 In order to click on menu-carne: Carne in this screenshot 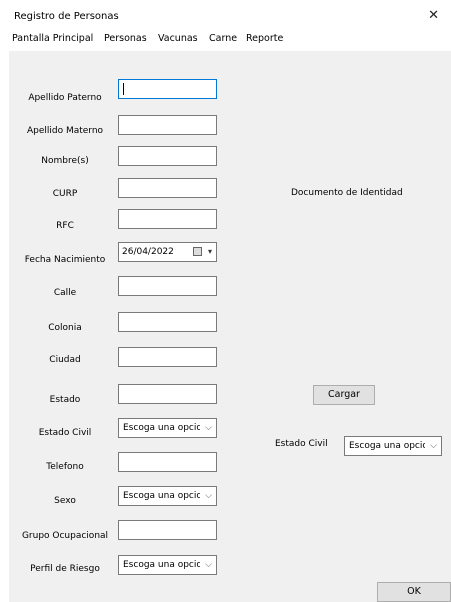, I will do `click(223, 38)`.